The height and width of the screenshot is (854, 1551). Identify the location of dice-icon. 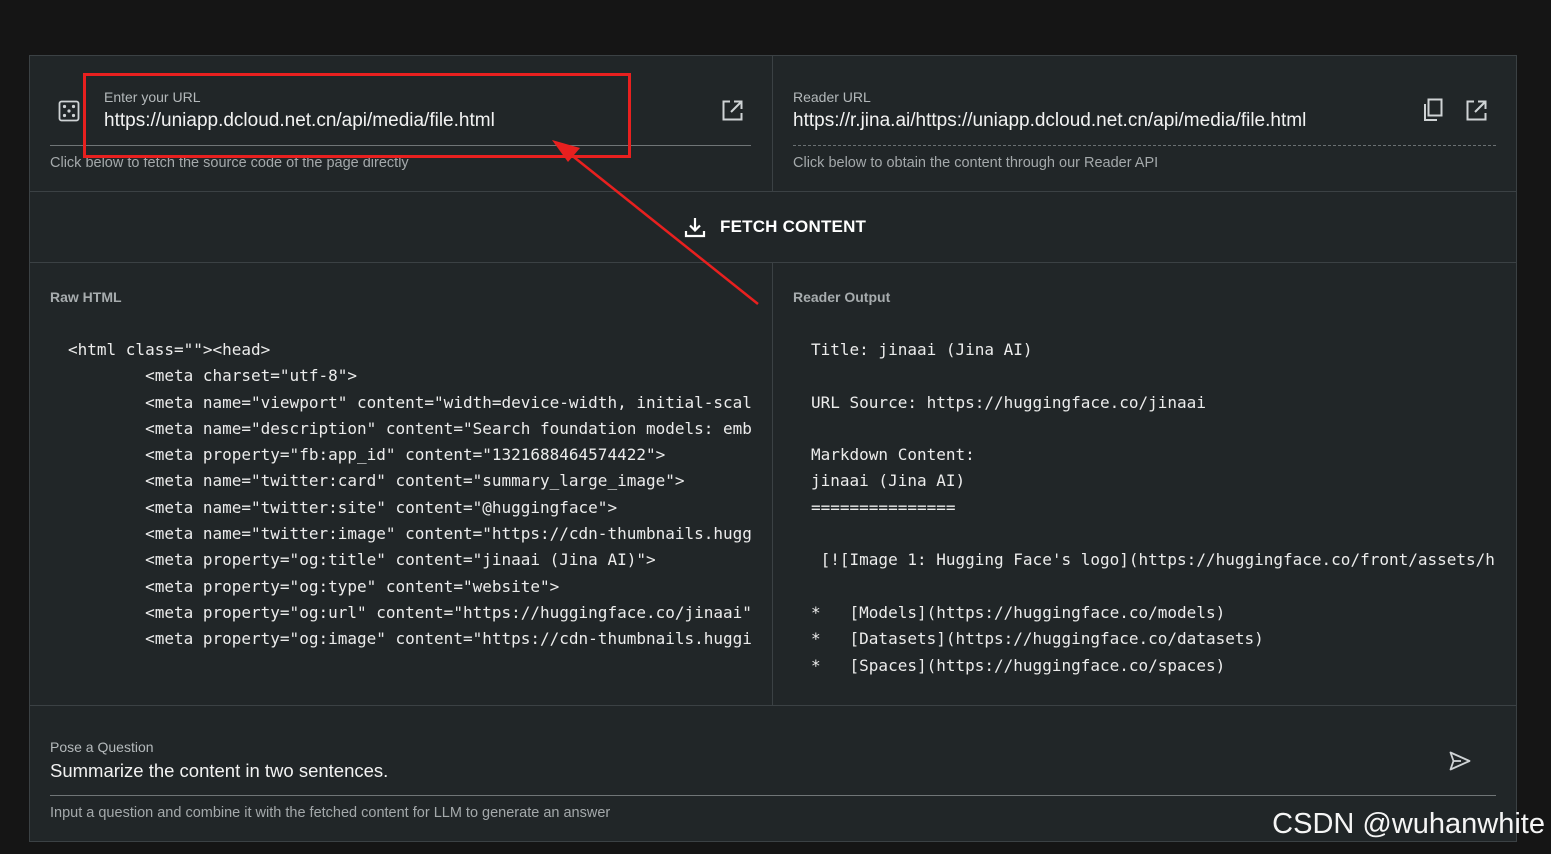
(69, 111).